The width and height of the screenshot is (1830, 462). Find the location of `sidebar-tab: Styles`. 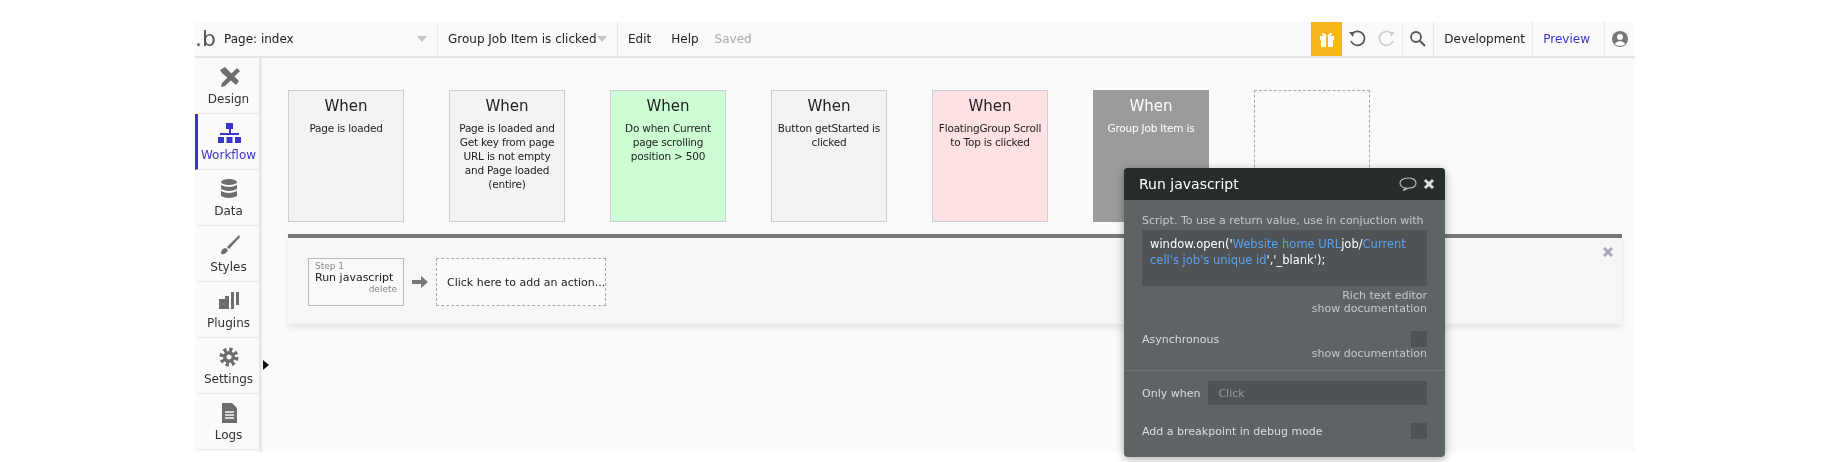

sidebar-tab: Styles is located at coordinates (227, 254).